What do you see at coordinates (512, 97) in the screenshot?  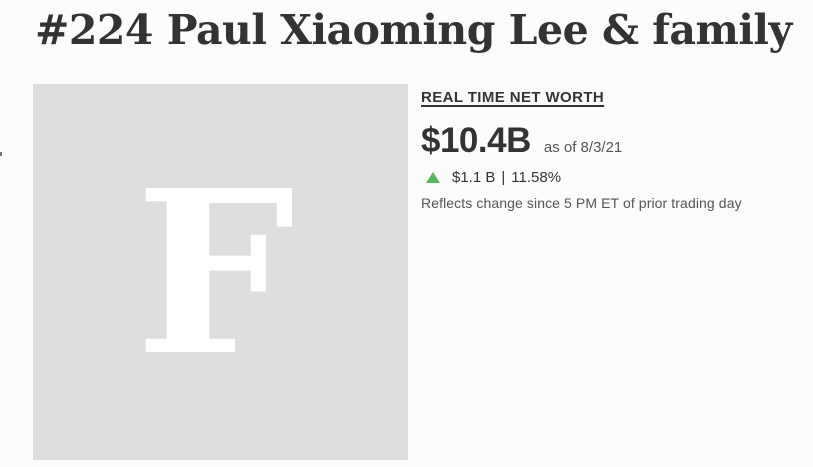 I see `net-worth-label: REAL TIME NET WORTH` at bounding box center [512, 97].